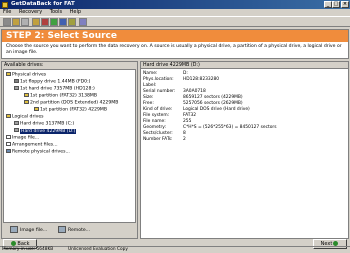 Image resolution: width=350 pixels, height=253 pixels. I want to click on tree-physical-drives: Physical drives, so click(26, 75).